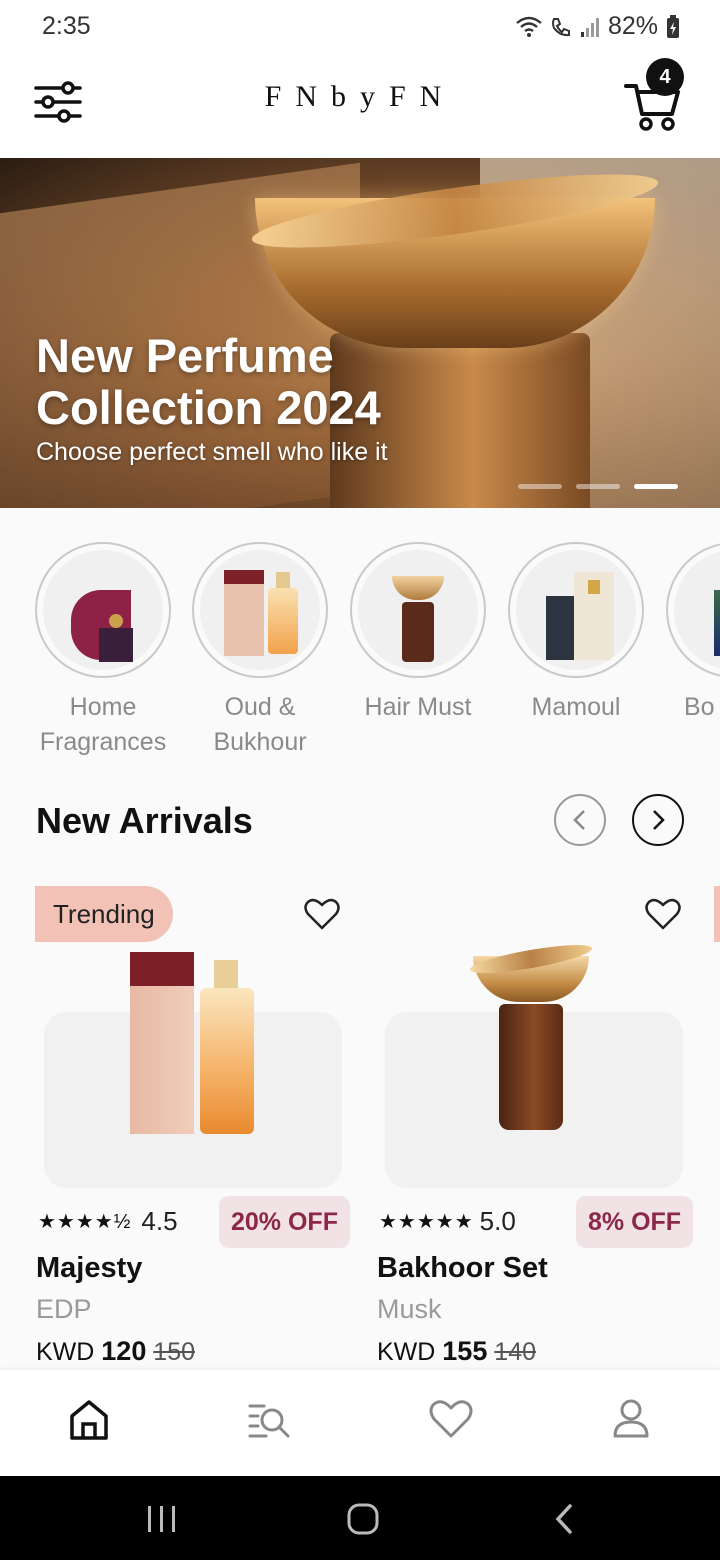 This screenshot has height=1560, width=720. I want to click on wifi-icon, so click(529, 26).